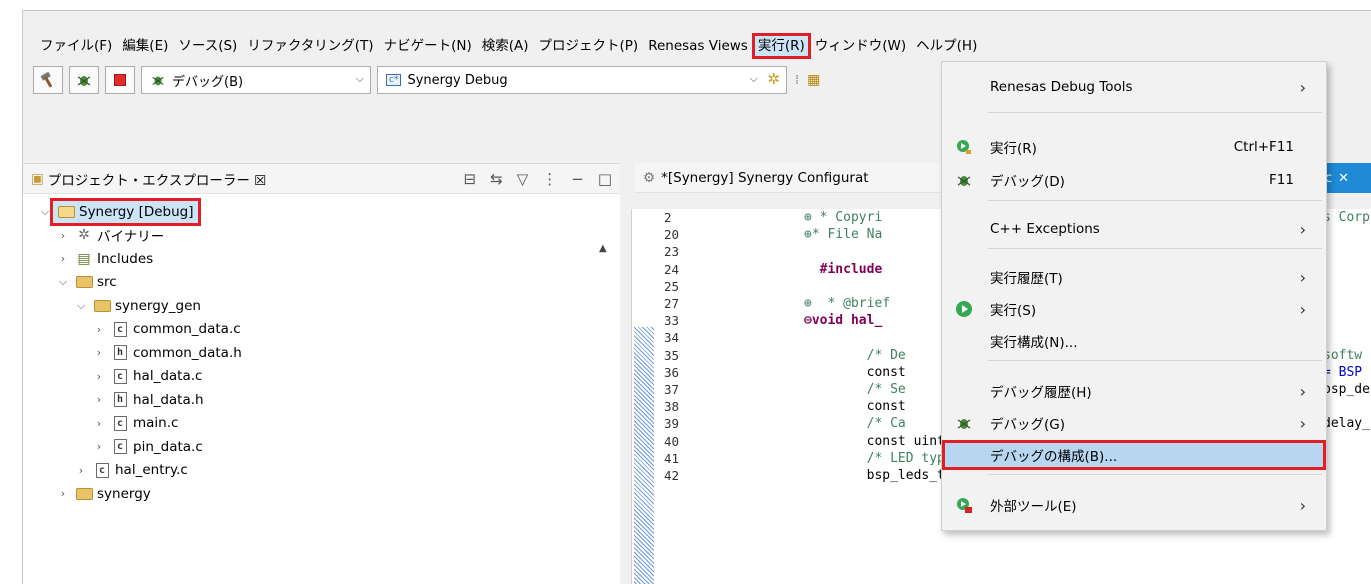 The width and height of the screenshot is (1371, 584). I want to click on line-number: 24, so click(672, 269).